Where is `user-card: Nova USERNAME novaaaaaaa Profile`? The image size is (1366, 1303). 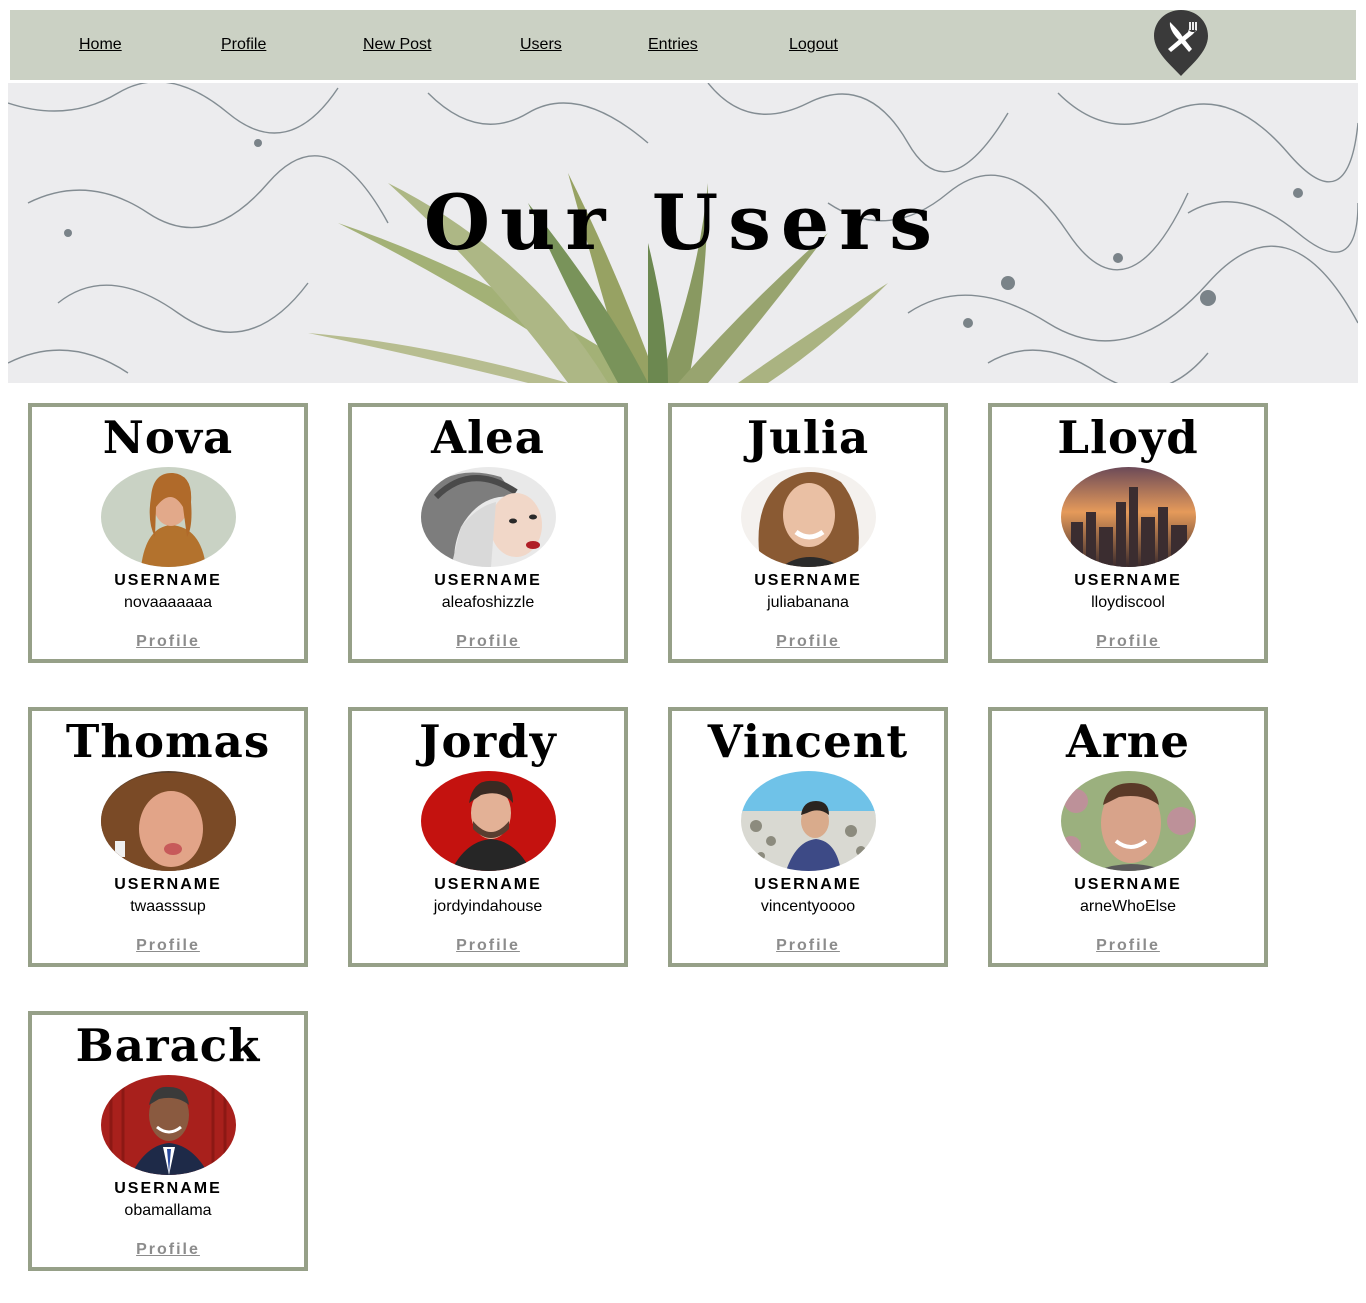 user-card: Nova USERNAME novaaaaaaa Profile is located at coordinates (168, 533).